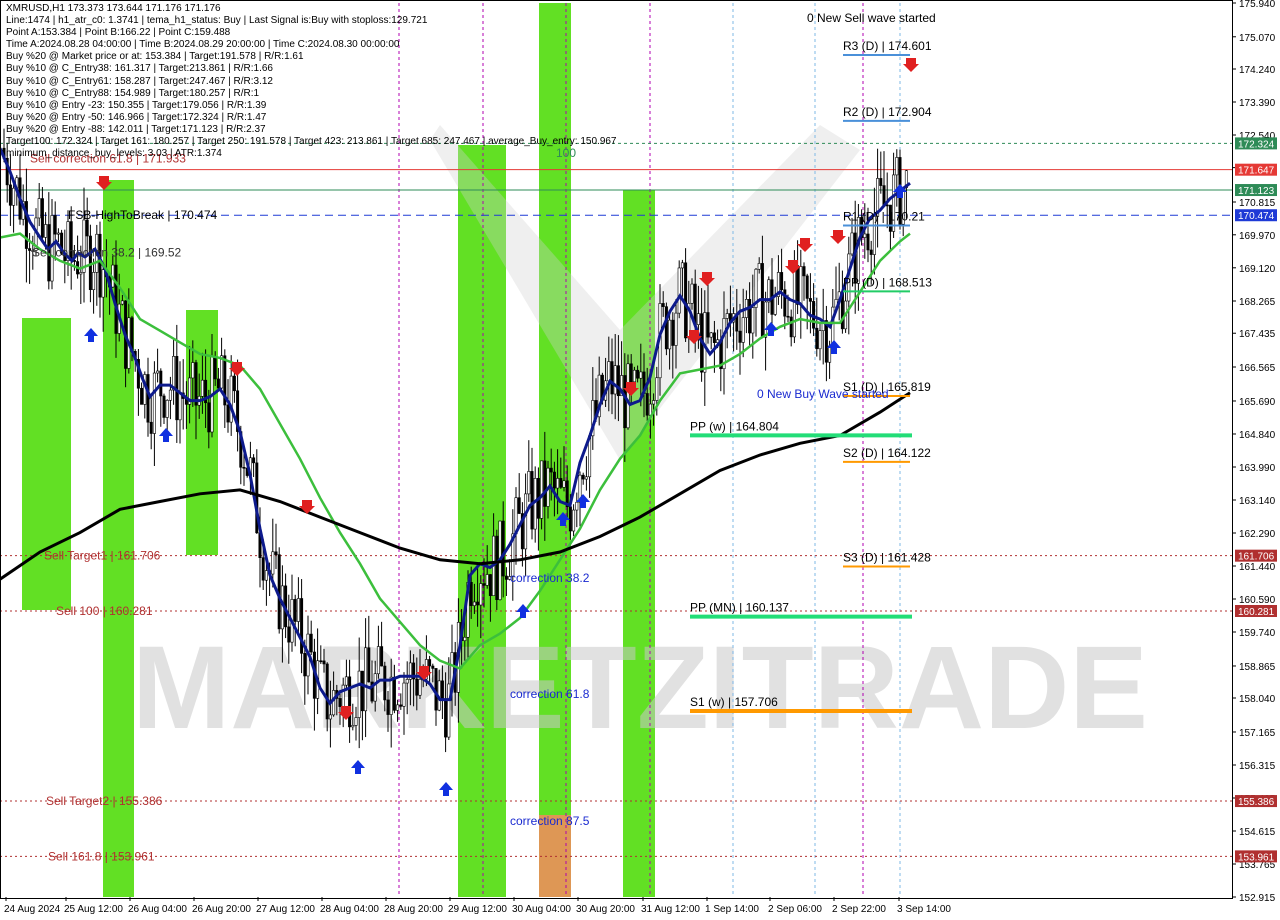  I want to click on y-tick-label: 156.315, so click(1257, 766).